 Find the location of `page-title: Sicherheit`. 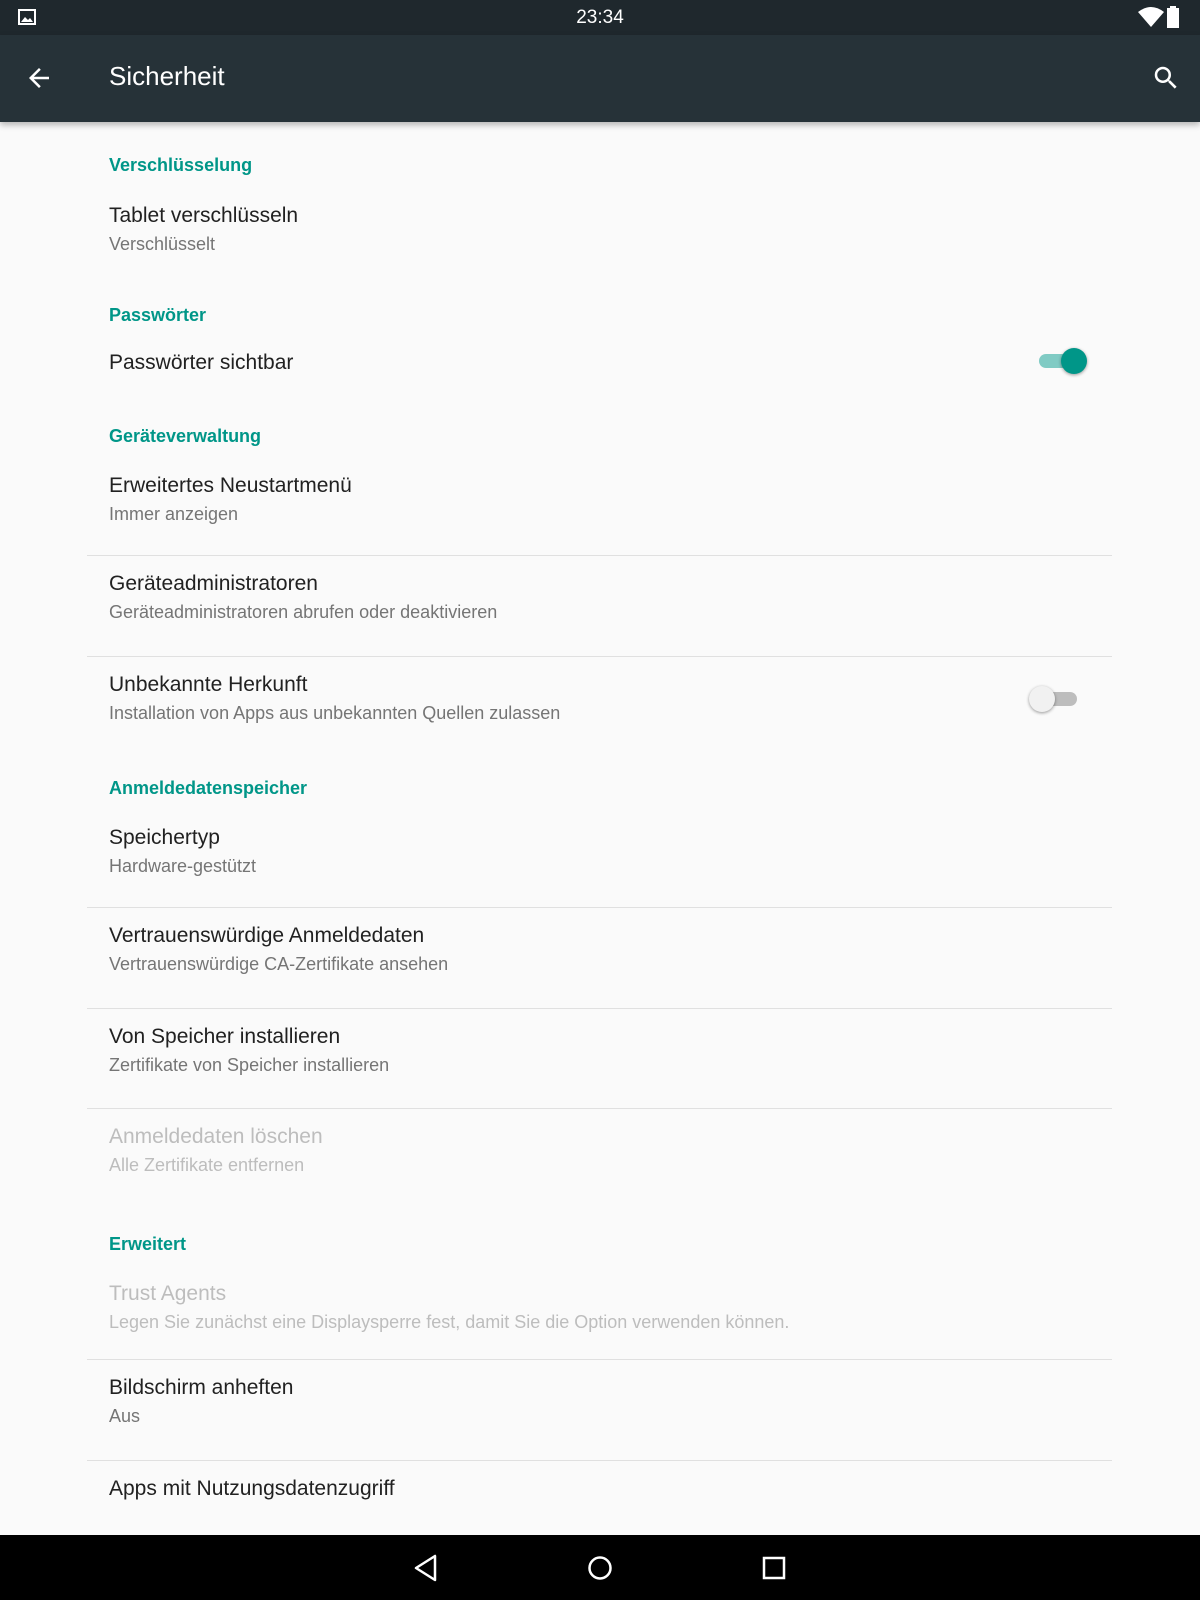

page-title: Sicherheit is located at coordinates (167, 76).